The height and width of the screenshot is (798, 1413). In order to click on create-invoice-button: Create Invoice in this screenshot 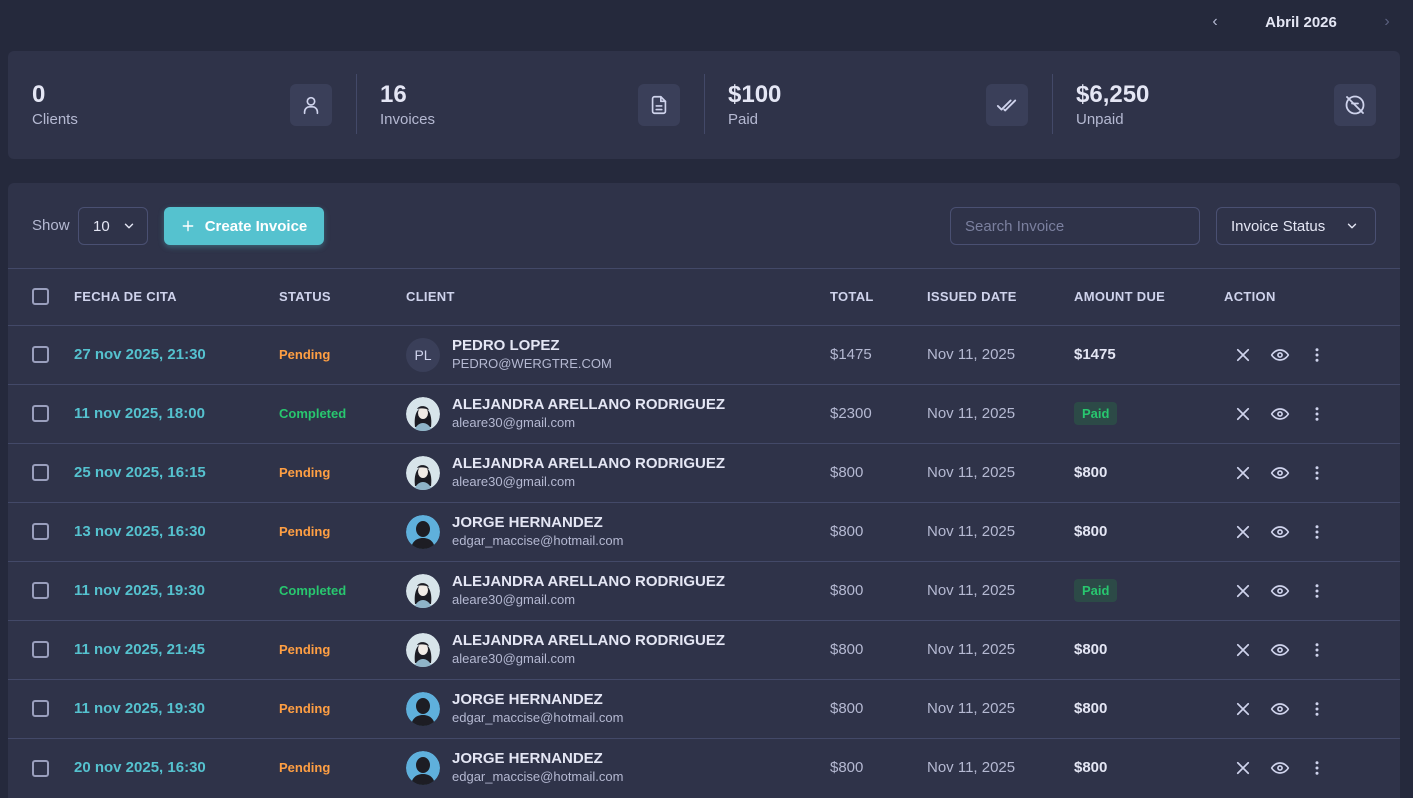, I will do `click(244, 226)`.